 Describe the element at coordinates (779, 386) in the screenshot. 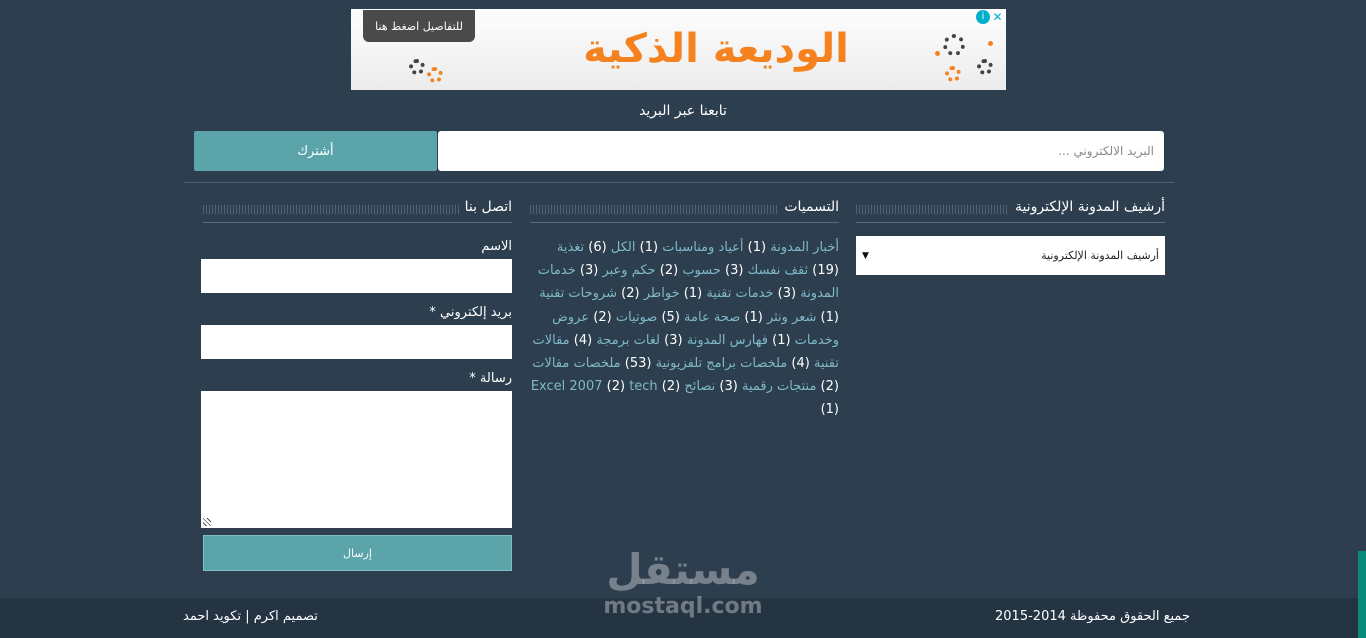

I see `label-link: منتجات رقمية` at that location.